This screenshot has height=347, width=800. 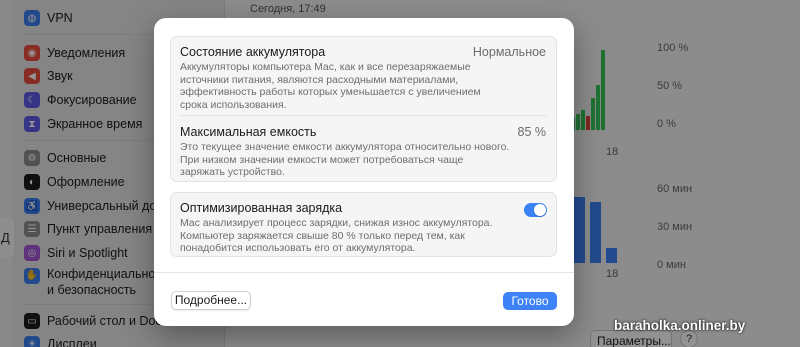 I want to click on row-separator, so click(x=363, y=115).